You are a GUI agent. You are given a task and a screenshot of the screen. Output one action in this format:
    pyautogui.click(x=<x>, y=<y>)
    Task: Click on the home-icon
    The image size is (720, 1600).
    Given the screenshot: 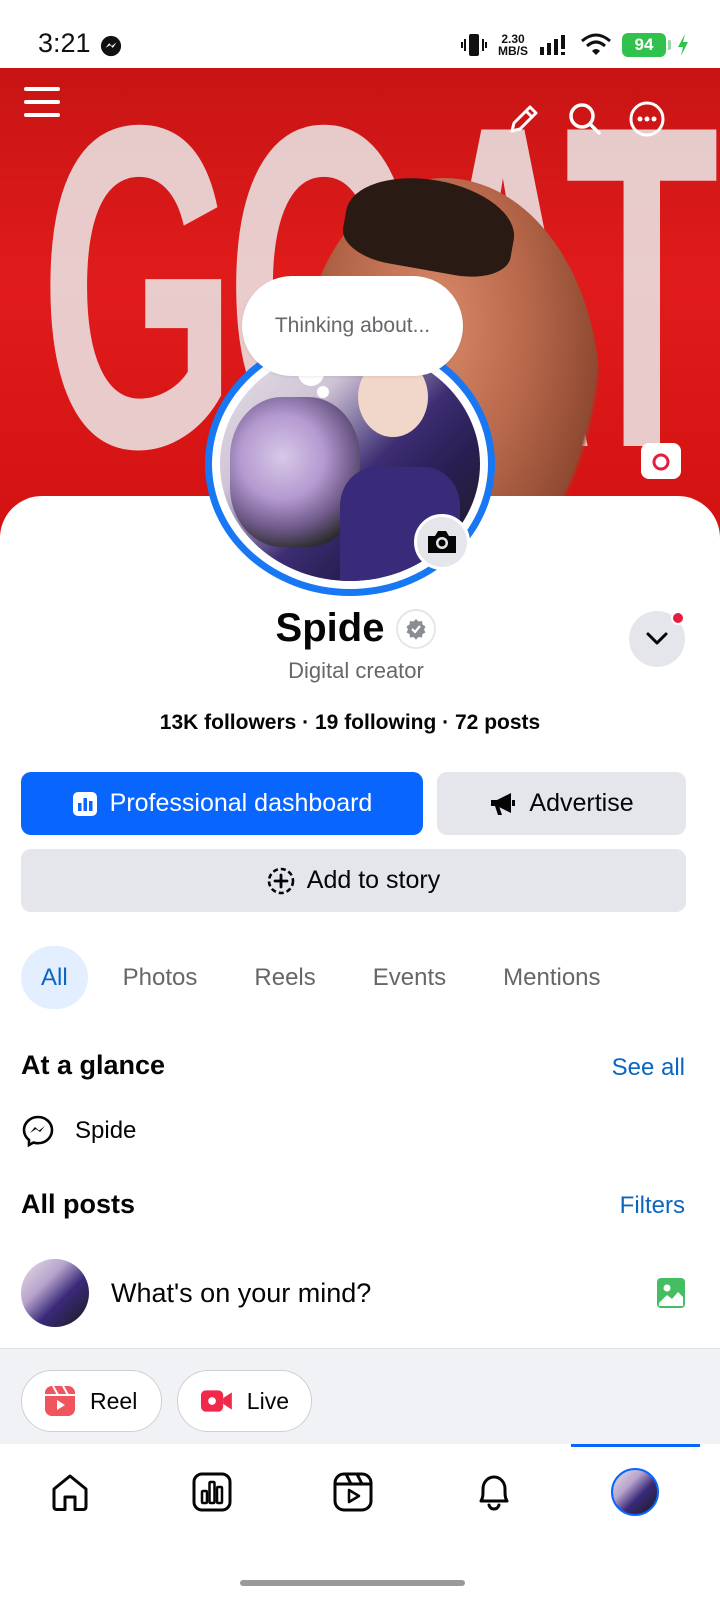 What is the action you would take?
    pyautogui.click(x=70, y=1492)
    